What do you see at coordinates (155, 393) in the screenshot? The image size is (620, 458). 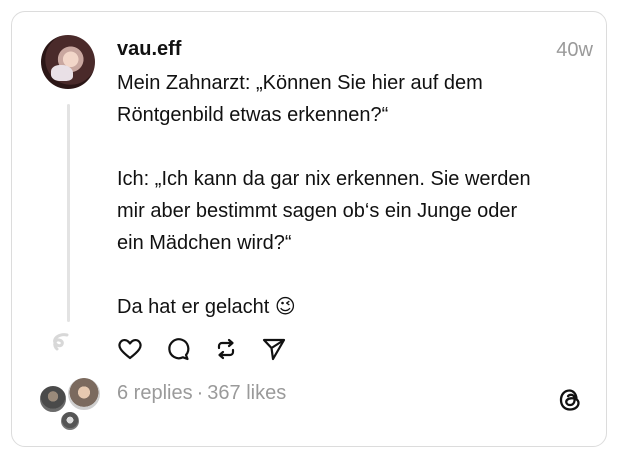 I see `replies-count: 6 replies` at bounding box center [155, 393].